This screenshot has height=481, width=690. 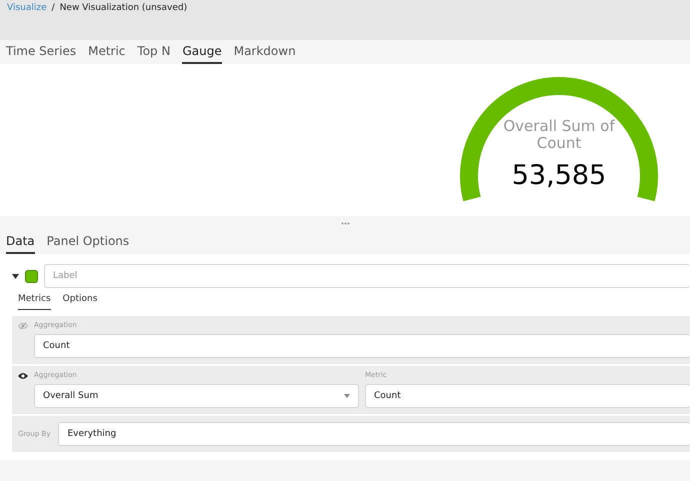 I want to click on dropdown-caret-icon, so click(x=347, y=396).